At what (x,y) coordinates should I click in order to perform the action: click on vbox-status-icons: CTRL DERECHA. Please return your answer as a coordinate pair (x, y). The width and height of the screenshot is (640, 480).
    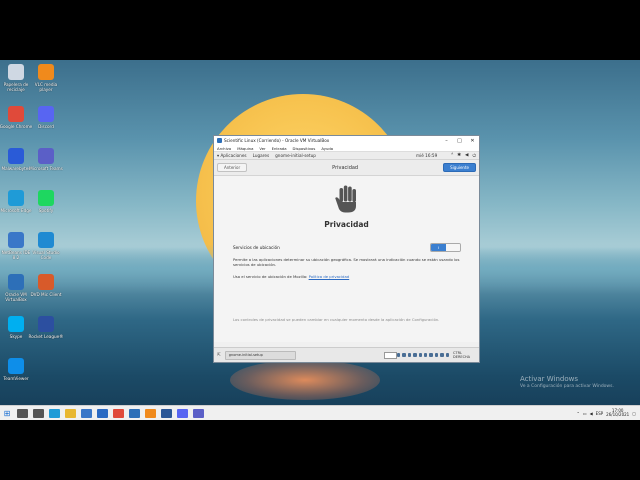
    Looking at the image, I should click on (436, 355).